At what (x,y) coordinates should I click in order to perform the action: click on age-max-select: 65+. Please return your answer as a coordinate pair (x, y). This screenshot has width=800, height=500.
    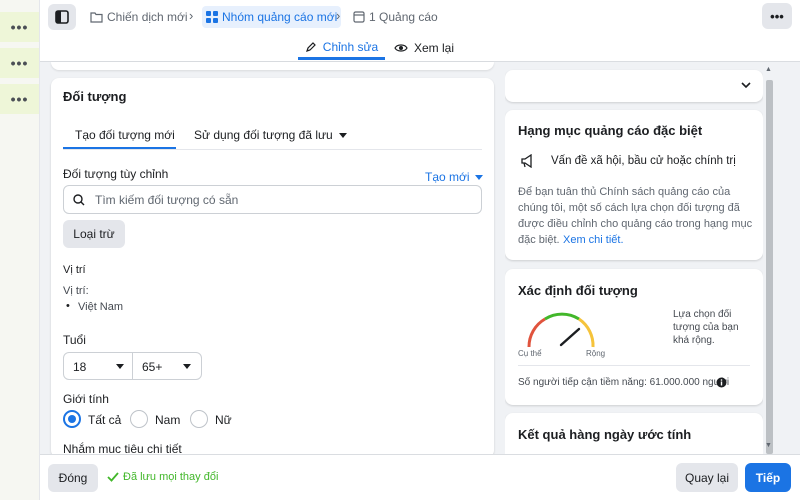
    Looking at the image, I should click on (167, 366).